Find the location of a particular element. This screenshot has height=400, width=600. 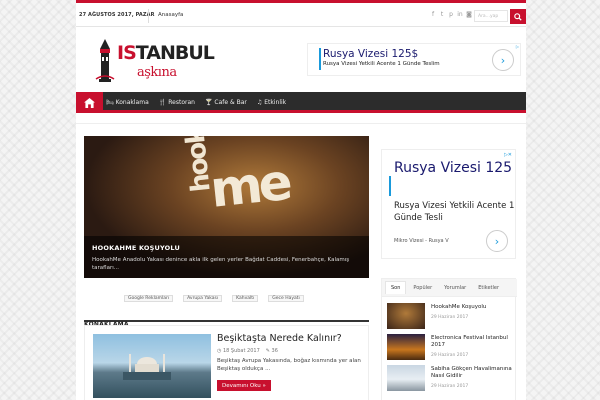

ad-title: Rusya Vizesi 125$ is located at coordinates (370, 54).